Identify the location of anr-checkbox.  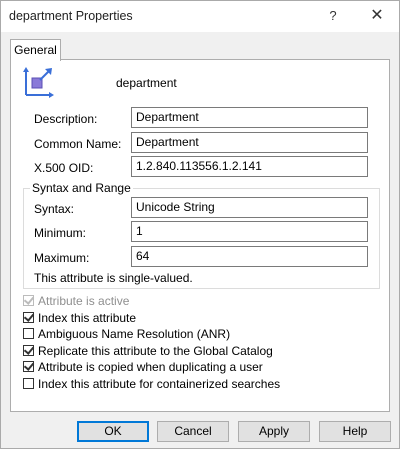
(28, 333).